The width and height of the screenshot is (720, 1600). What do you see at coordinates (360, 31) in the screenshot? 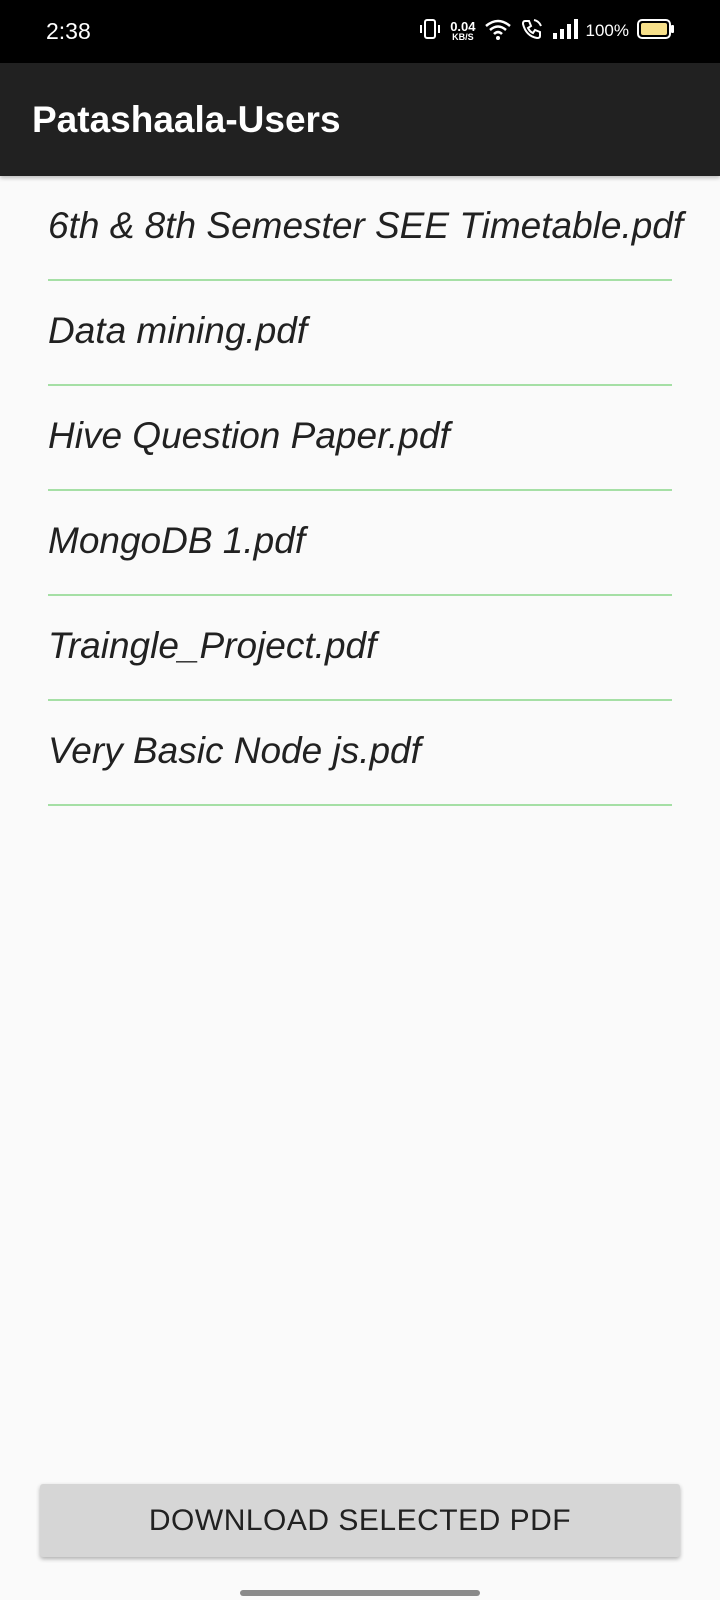
I see `status-bar: 2:38 0.04 KB/S 100%` at bounding box center [360, 31].